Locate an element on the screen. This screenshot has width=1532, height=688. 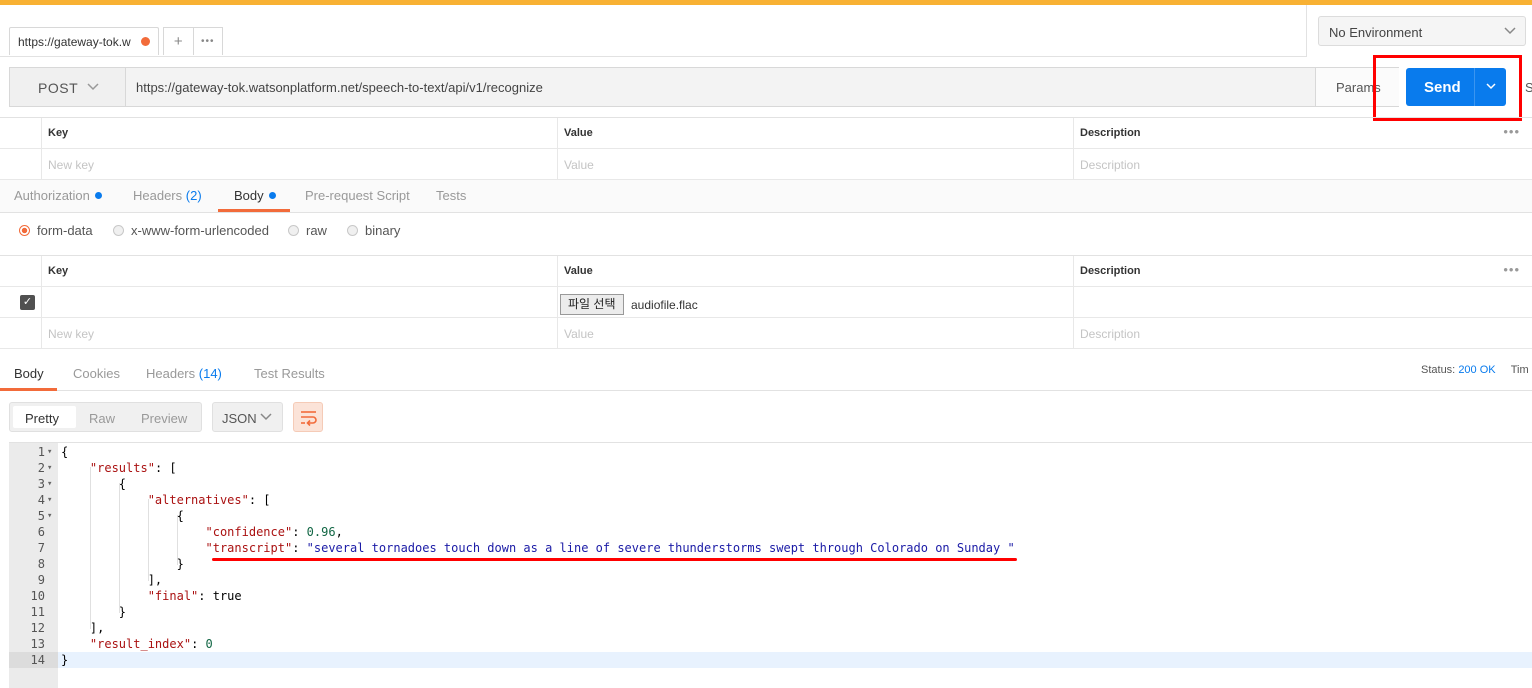
wrap-lines-button is located at coordinates (308, 417).